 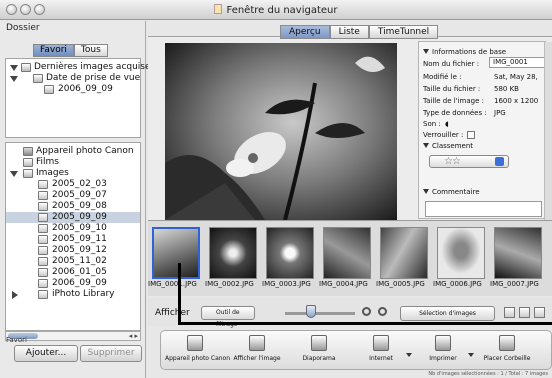 What do you see at coordinates (73, 250) in the screenshot?
I see `tree-item-folder: 2005_09_12` at bounding box center [73, 250].